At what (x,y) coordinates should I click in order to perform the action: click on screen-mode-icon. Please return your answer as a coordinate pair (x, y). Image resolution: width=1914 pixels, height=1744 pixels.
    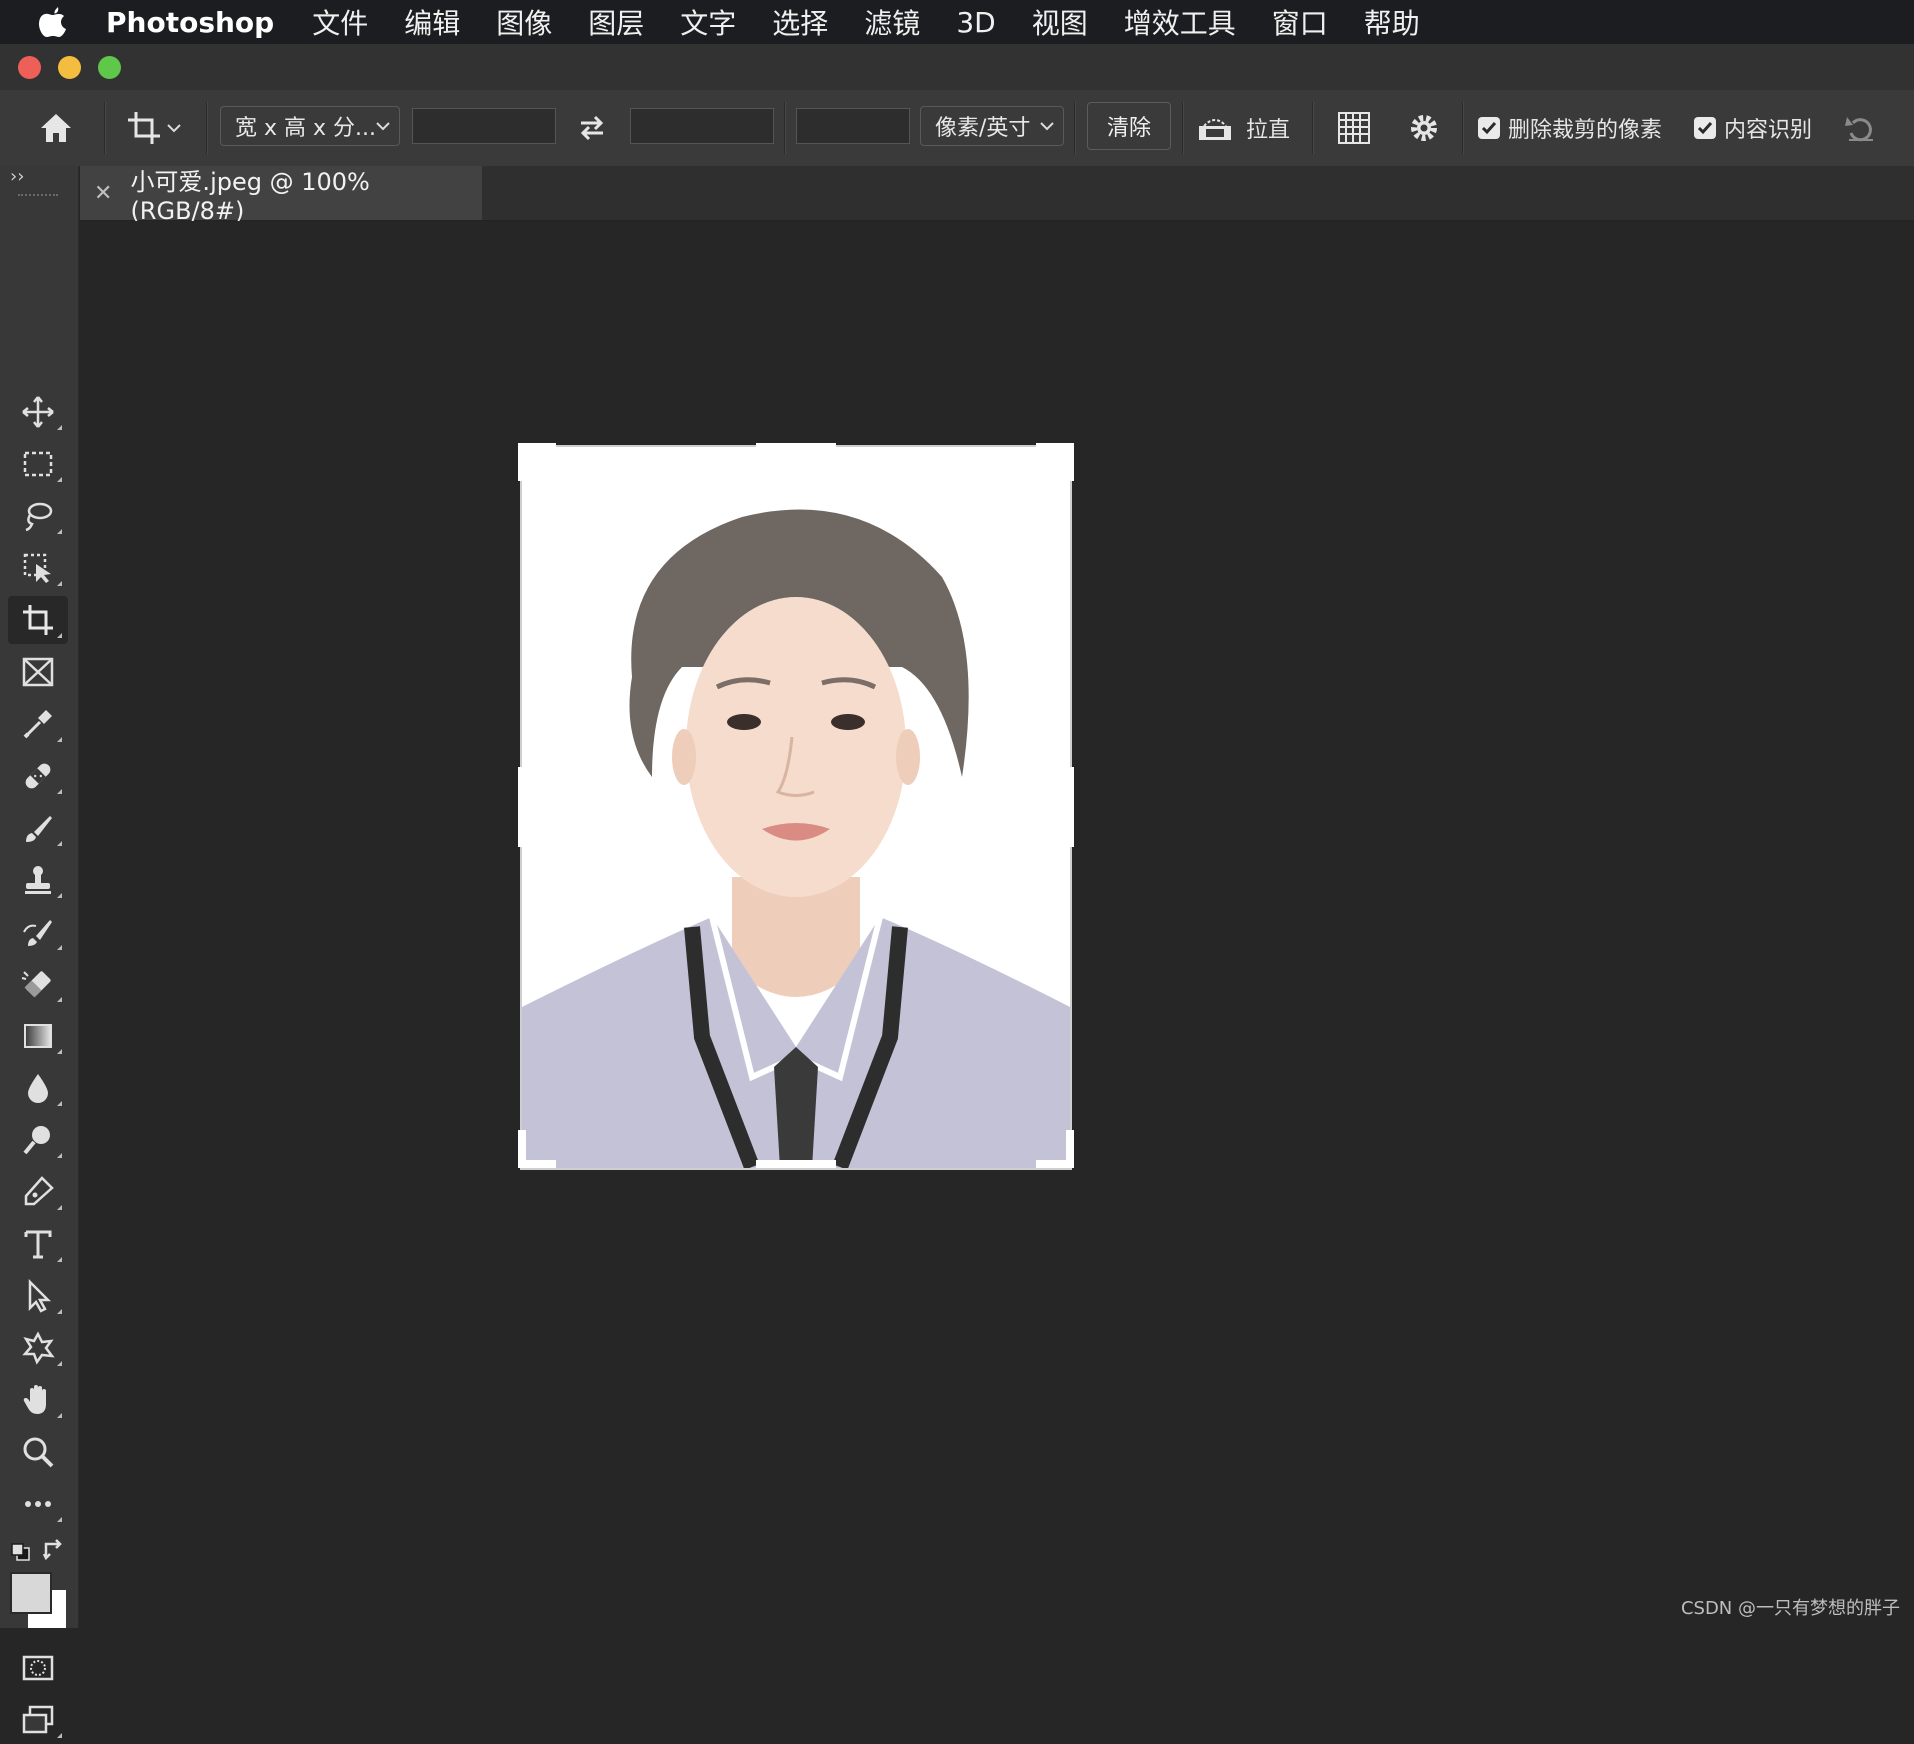
    Looking at the image, I should click on (38, 1719).